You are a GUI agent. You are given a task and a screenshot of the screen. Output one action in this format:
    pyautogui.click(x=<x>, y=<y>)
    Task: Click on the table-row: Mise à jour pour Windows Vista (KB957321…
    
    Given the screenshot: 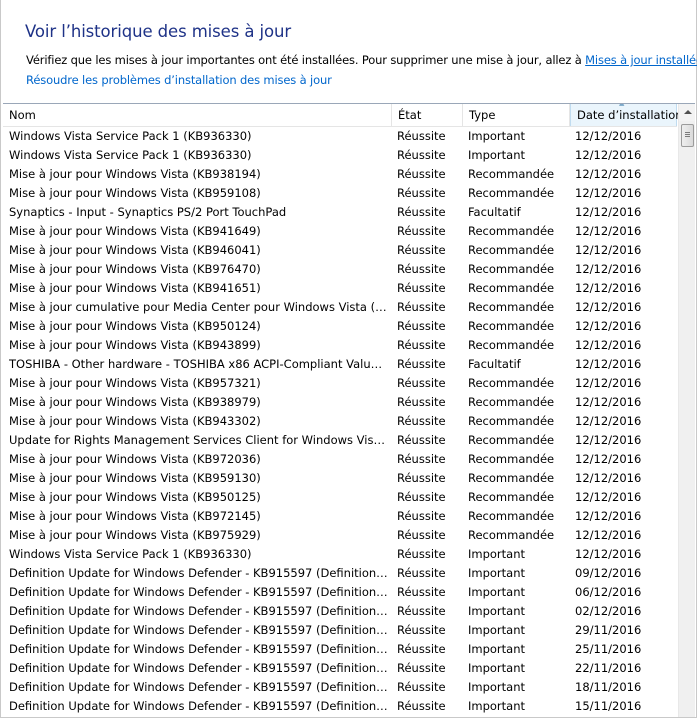 What is the action you would take?
    pyautogui.click(x=340, y=383)
    